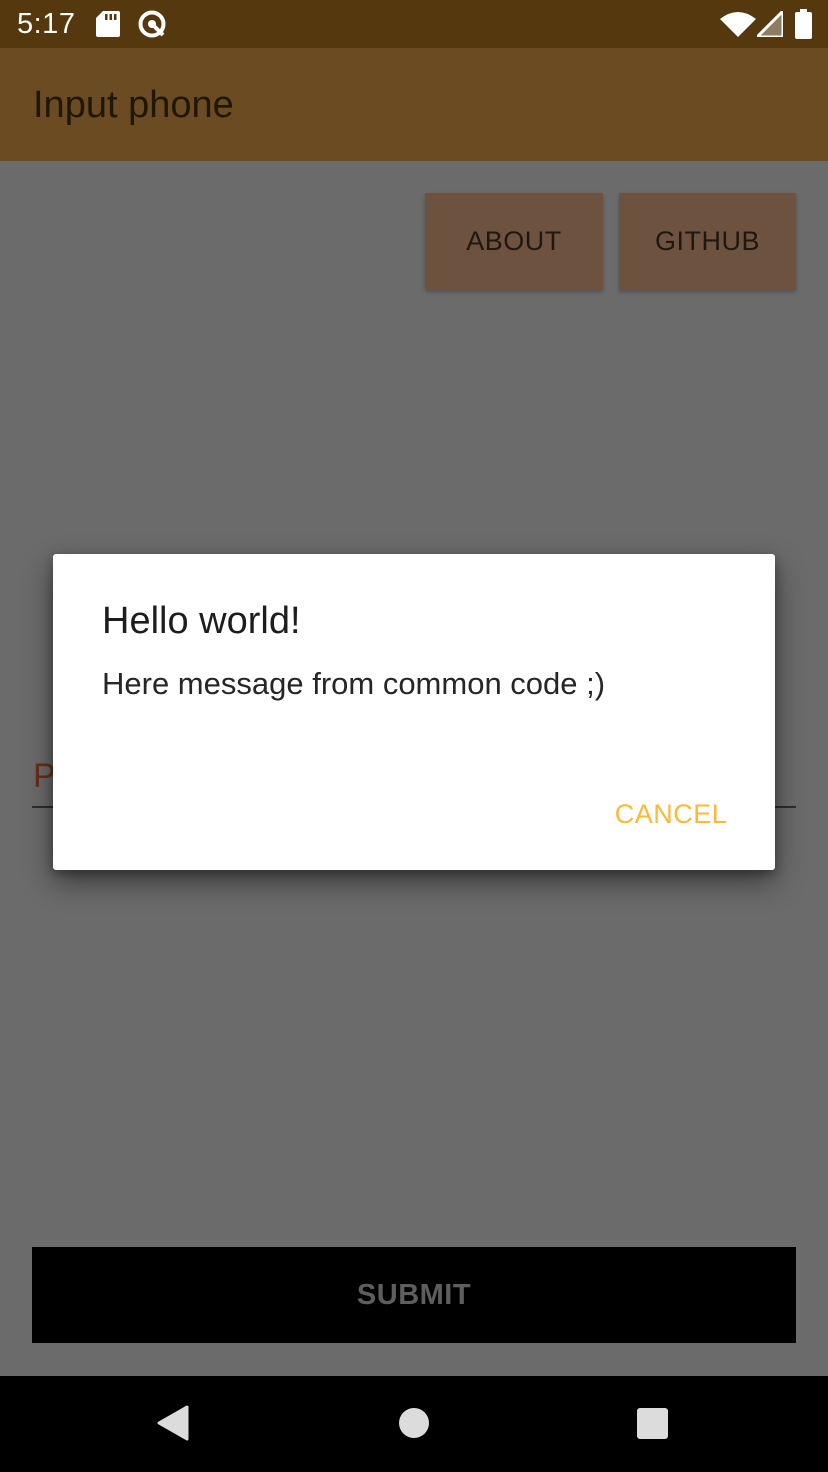 This screenshot has width=828, height=1472. Describe the element at coordinates (46, 24) in the screenshot. I see `status-time: 5:17` at that location.